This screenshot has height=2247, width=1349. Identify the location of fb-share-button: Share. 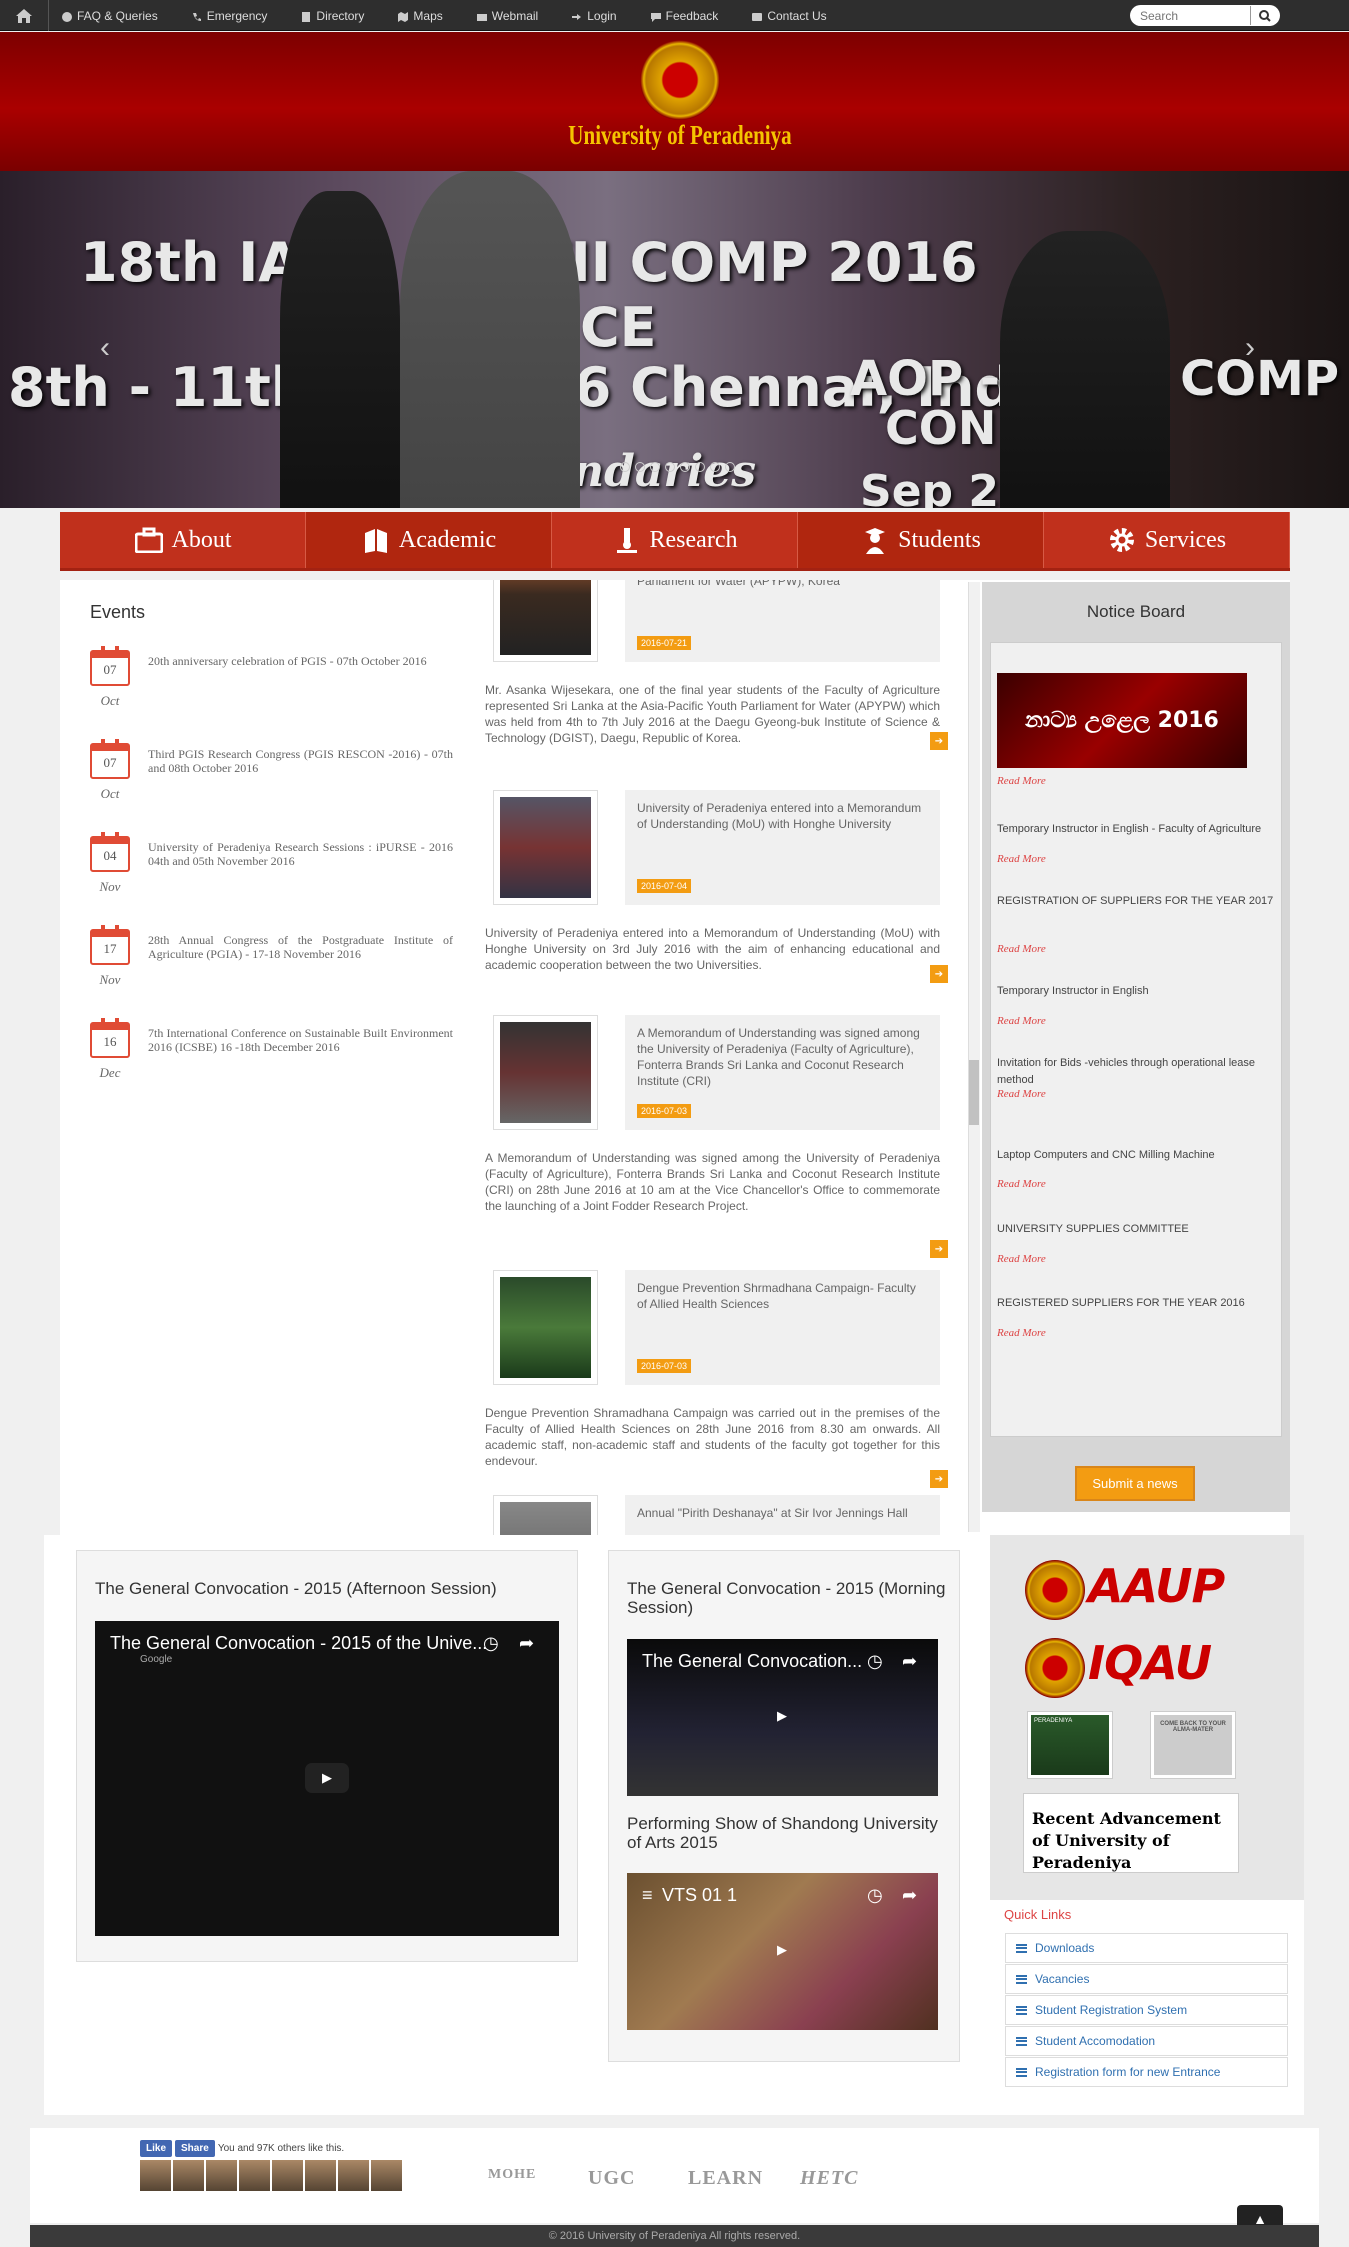
(195, 2148).